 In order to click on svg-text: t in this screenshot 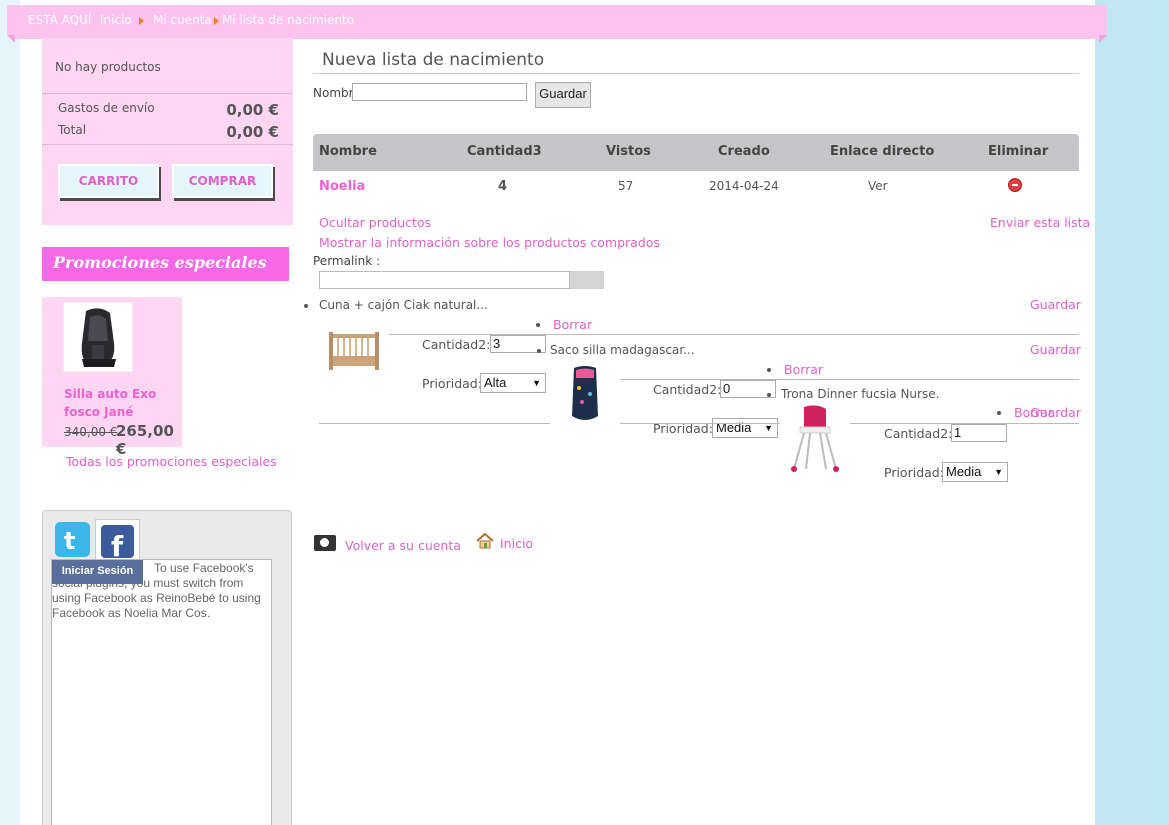, I will do `click(69, 541)`.